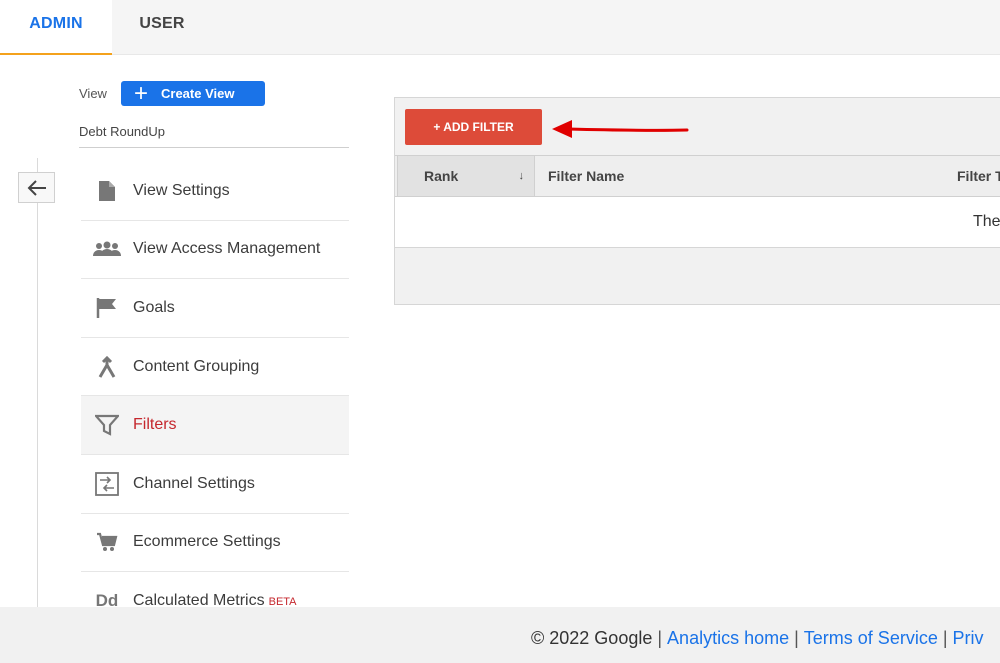  Describe the element at coordinates (207, 542) in the screenshot. I see `menu-item-label: Ecommerce Settings` at that location.